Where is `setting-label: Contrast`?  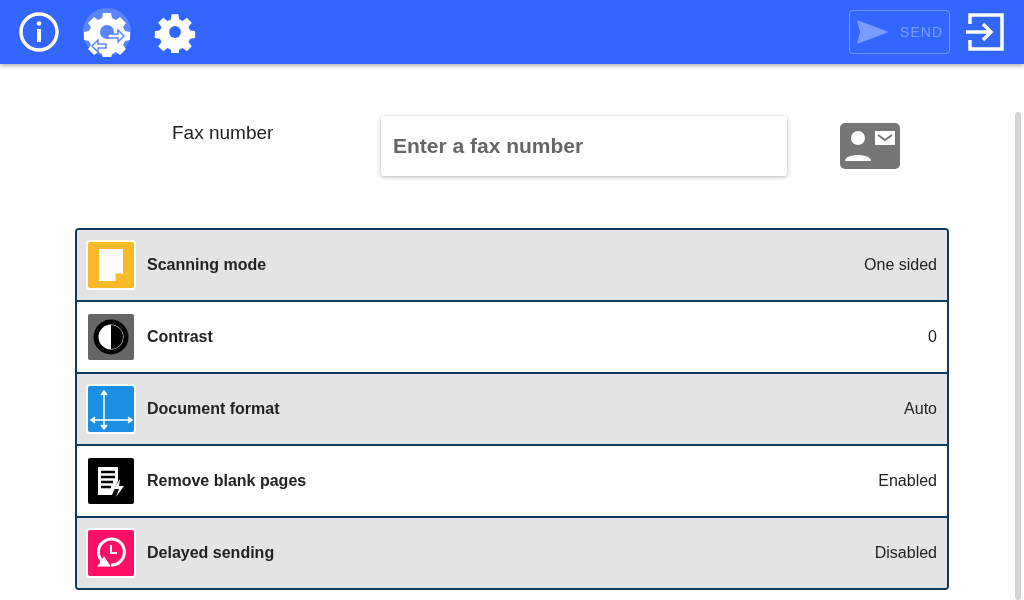 setting-label: Contrast is located at coordinates (180, 337).